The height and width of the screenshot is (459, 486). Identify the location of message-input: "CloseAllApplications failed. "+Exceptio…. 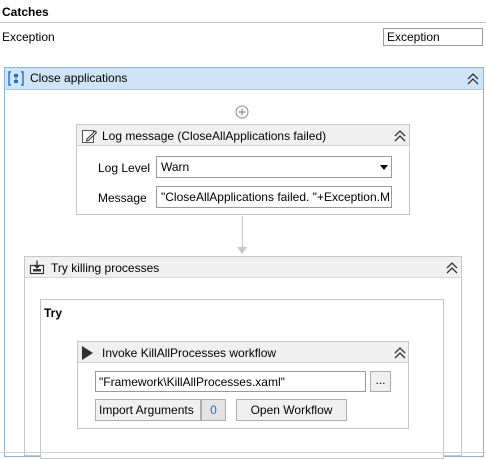
(274, 197).